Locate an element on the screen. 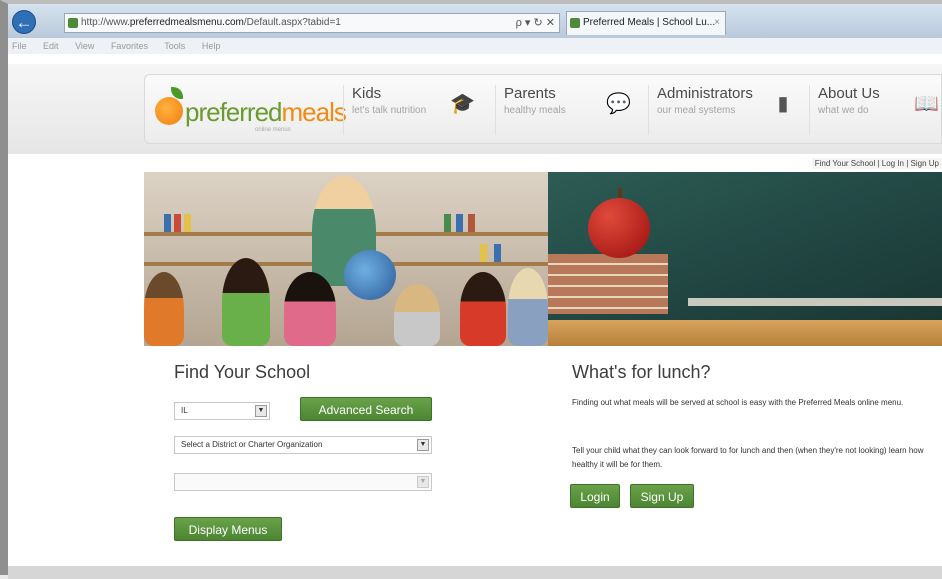 This screenshot has height=579, width=942. sign-up-button: Sign Up is located at coordinates (662, 496).